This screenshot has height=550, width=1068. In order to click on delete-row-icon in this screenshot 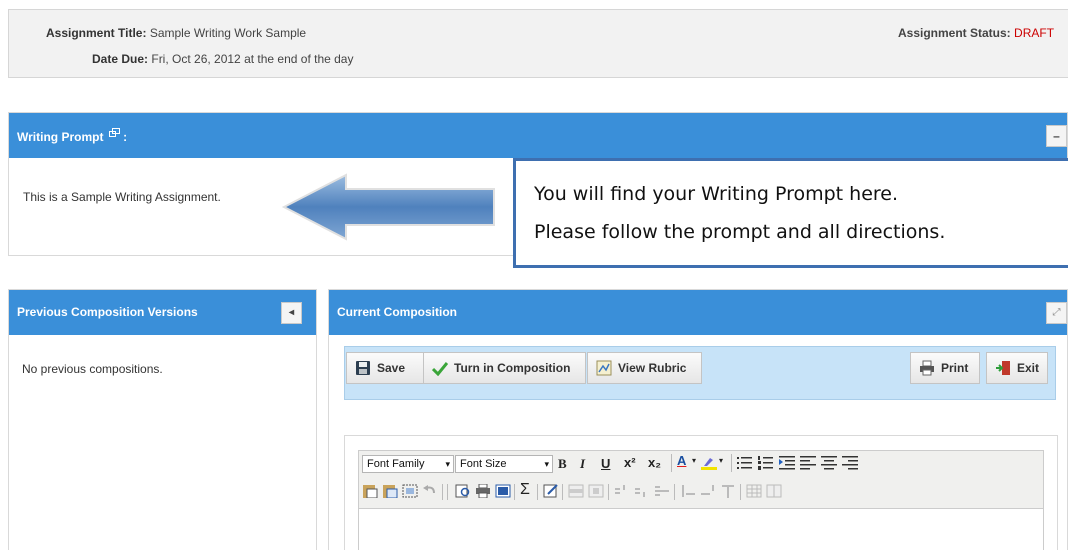, I will do `click(662, 491)`.